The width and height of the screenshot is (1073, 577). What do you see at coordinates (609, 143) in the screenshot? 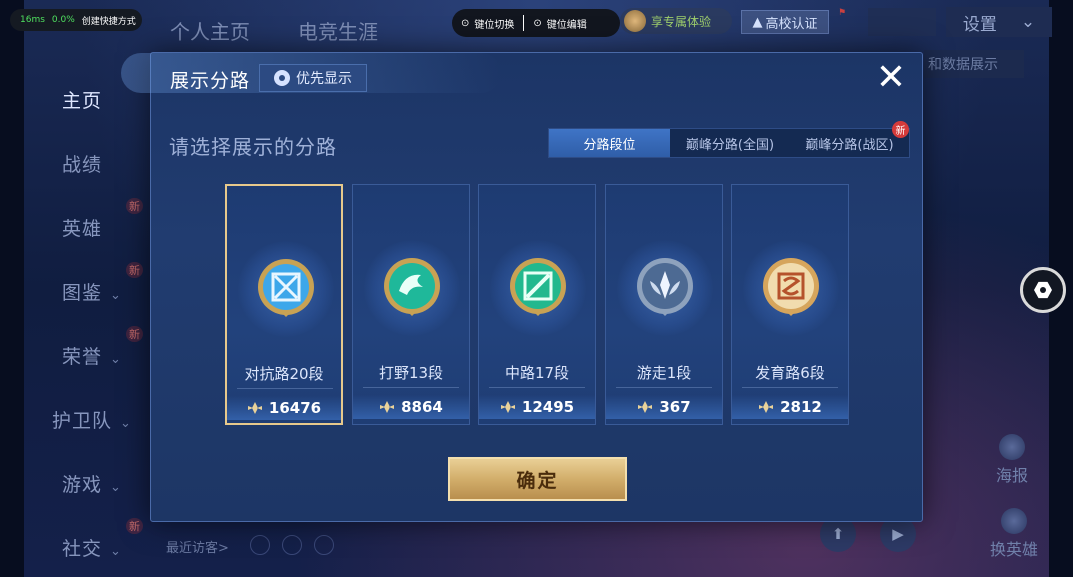
I see `tab-lane-rank: 分路段位` at bounding box center [609, 143].